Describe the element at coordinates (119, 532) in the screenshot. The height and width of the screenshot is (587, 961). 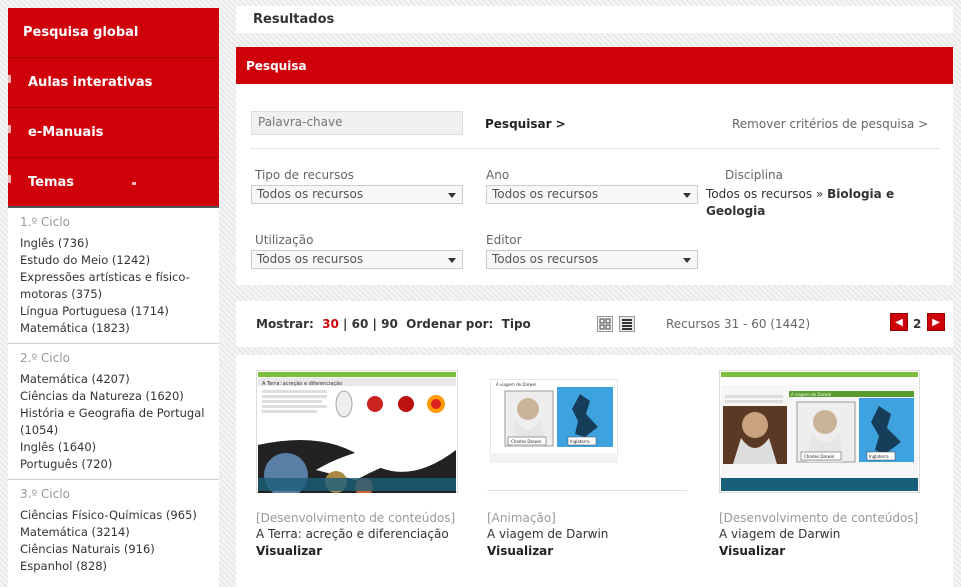
I see `subject-link: Matemática (3214)` at that location.